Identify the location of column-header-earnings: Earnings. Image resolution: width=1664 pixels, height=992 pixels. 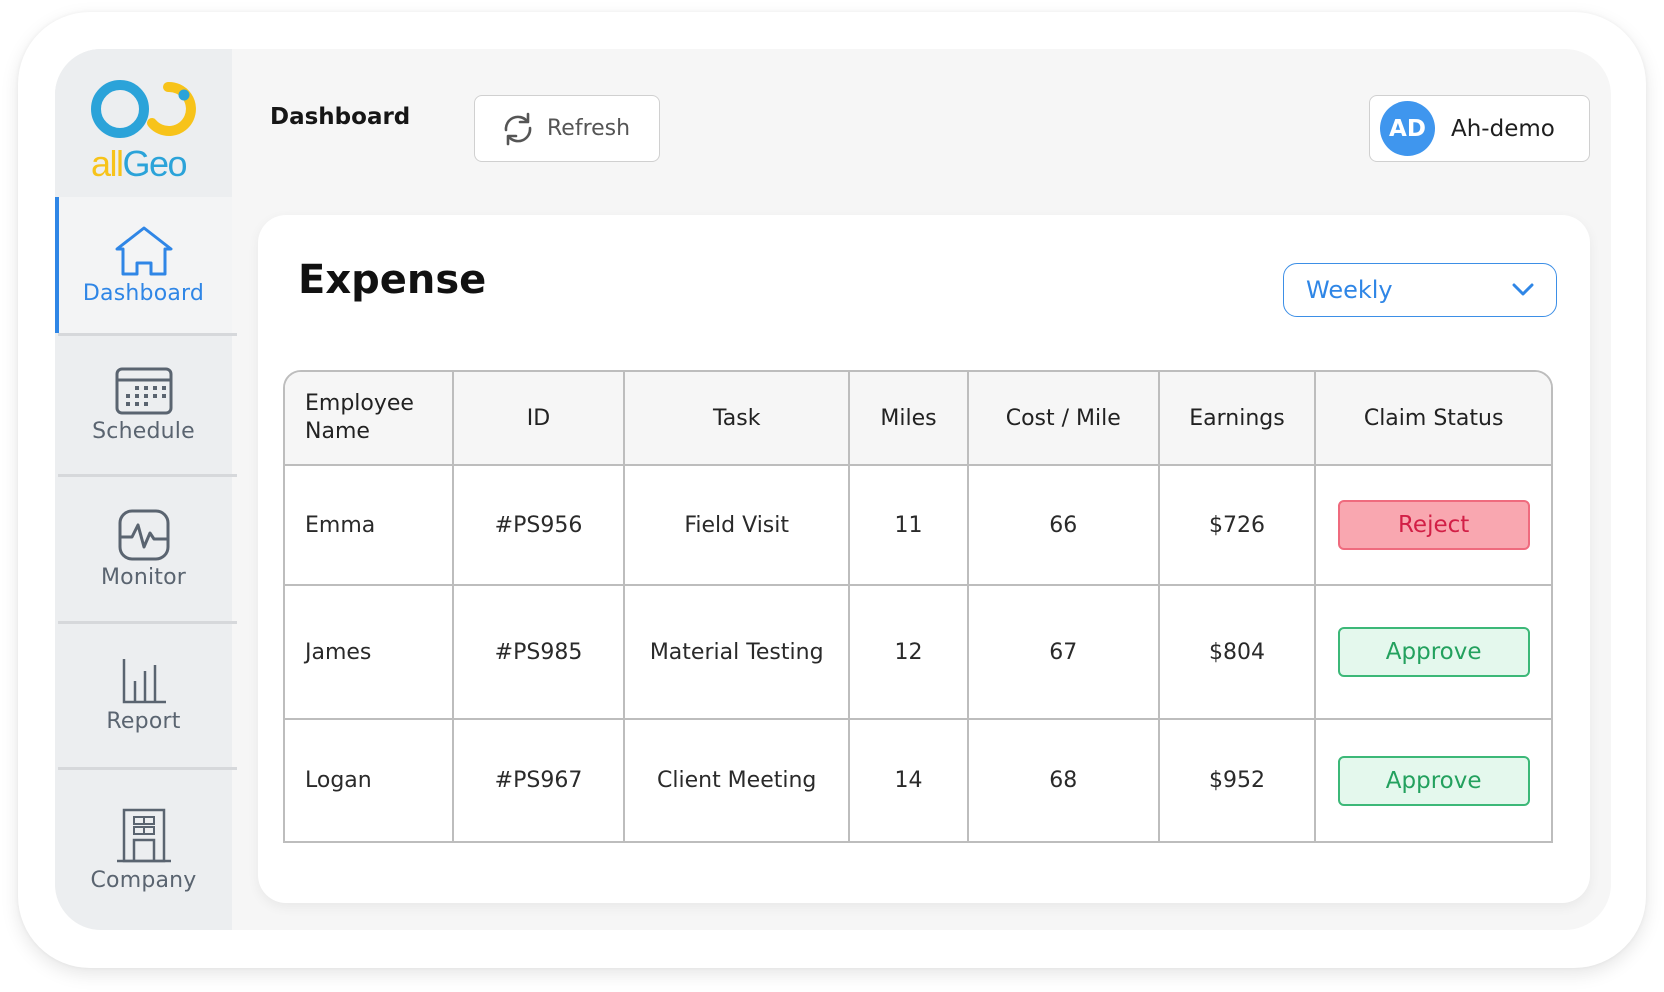
(1238, 419).